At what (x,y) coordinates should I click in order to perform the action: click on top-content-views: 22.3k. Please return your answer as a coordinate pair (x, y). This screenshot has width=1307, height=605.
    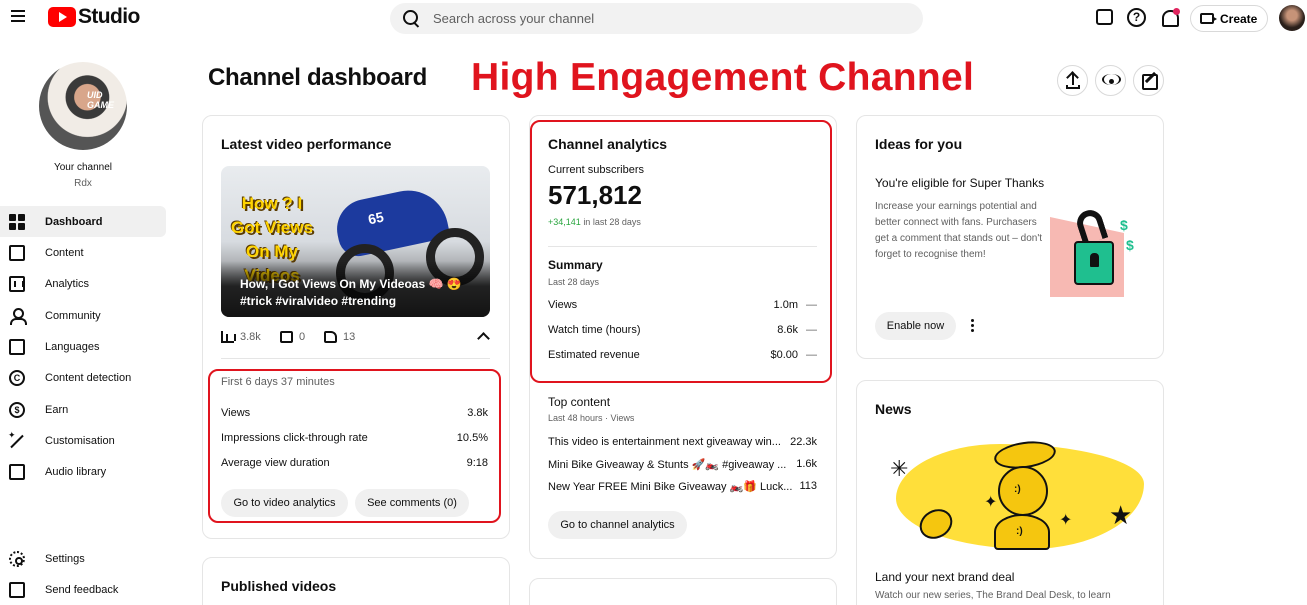
    Looking at the image, I should click on (803, 442).